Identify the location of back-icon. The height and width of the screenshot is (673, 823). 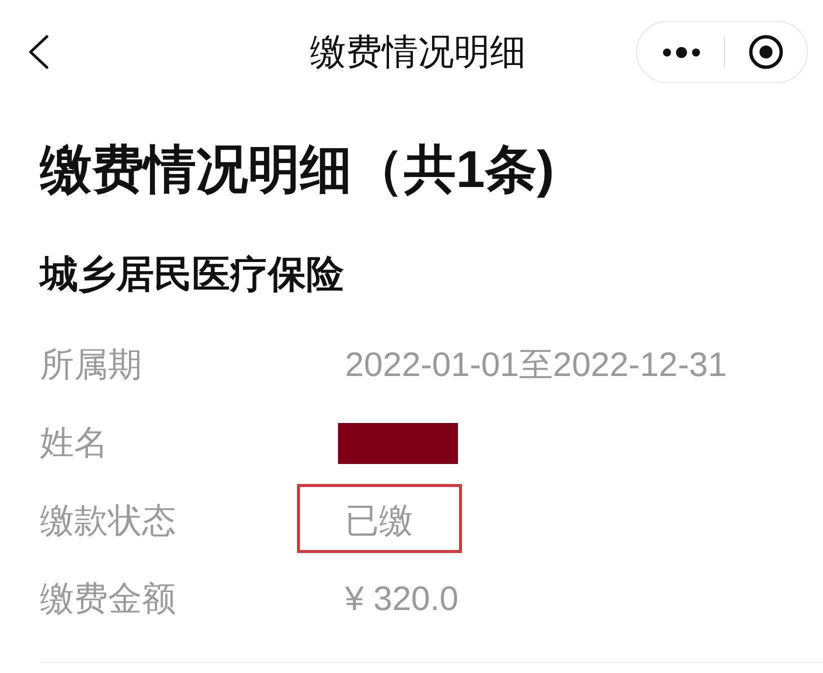
(38, 52).